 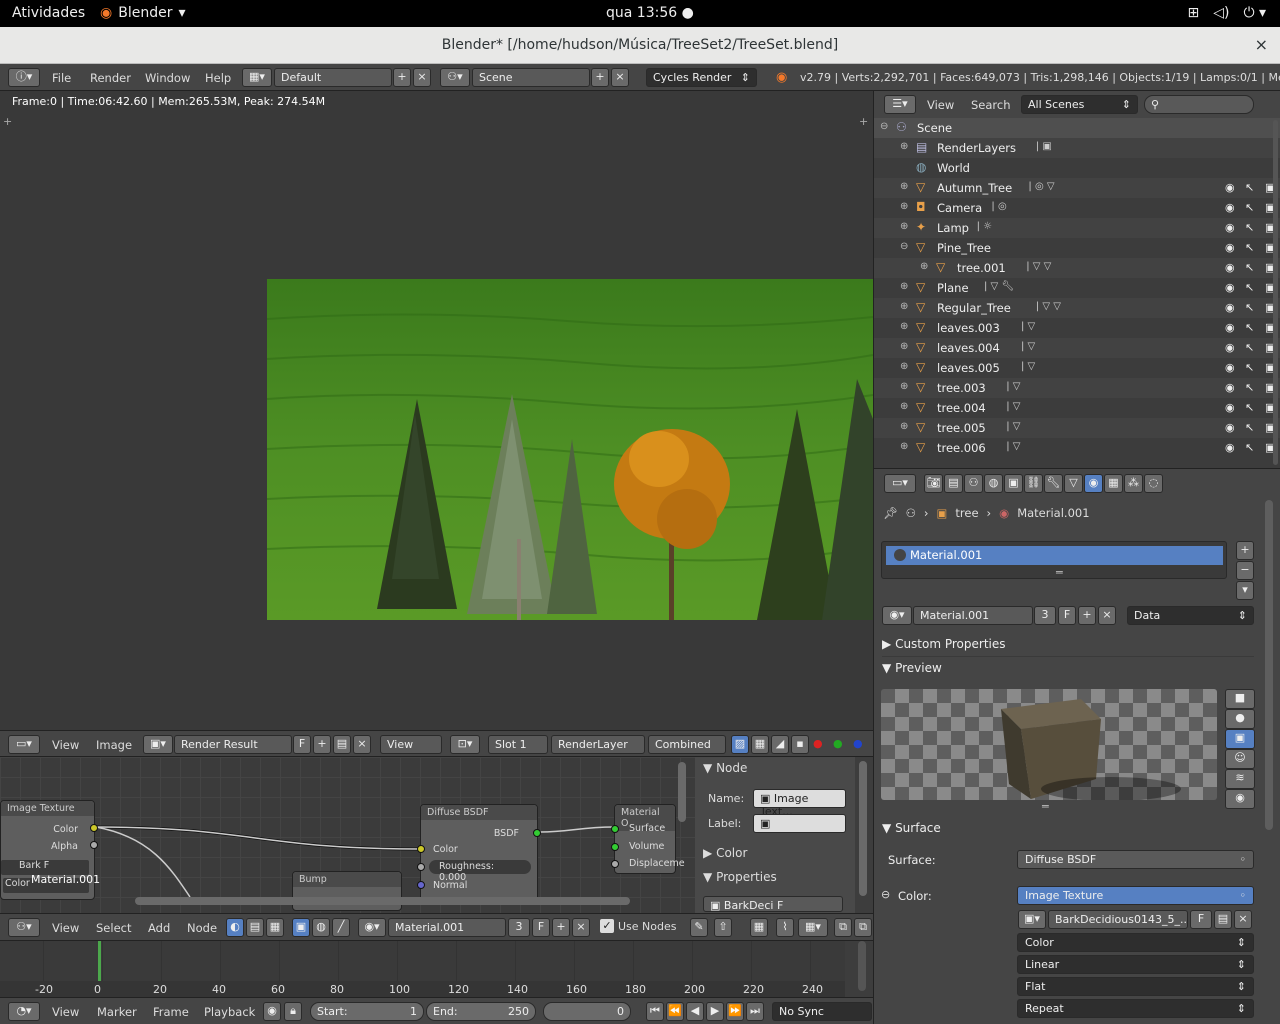 I want to click on pin-icon: ✎, so click(x=699, y=927).